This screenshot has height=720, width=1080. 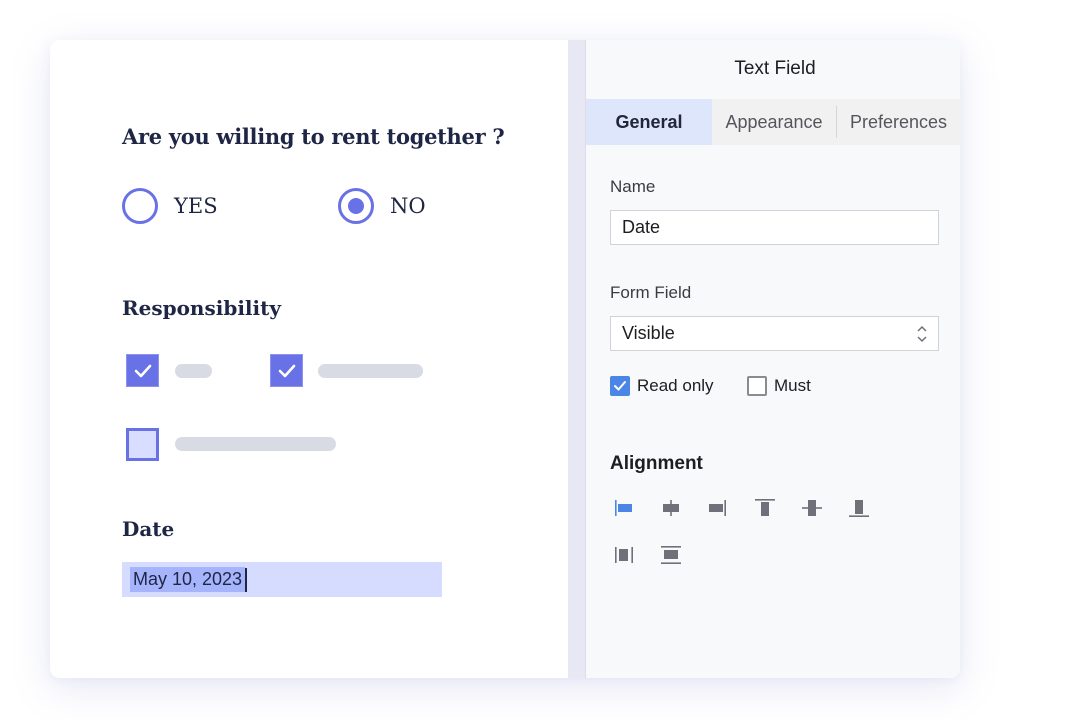 I want to click on tab-appearance: Appearance, so click(x=774, y=122).